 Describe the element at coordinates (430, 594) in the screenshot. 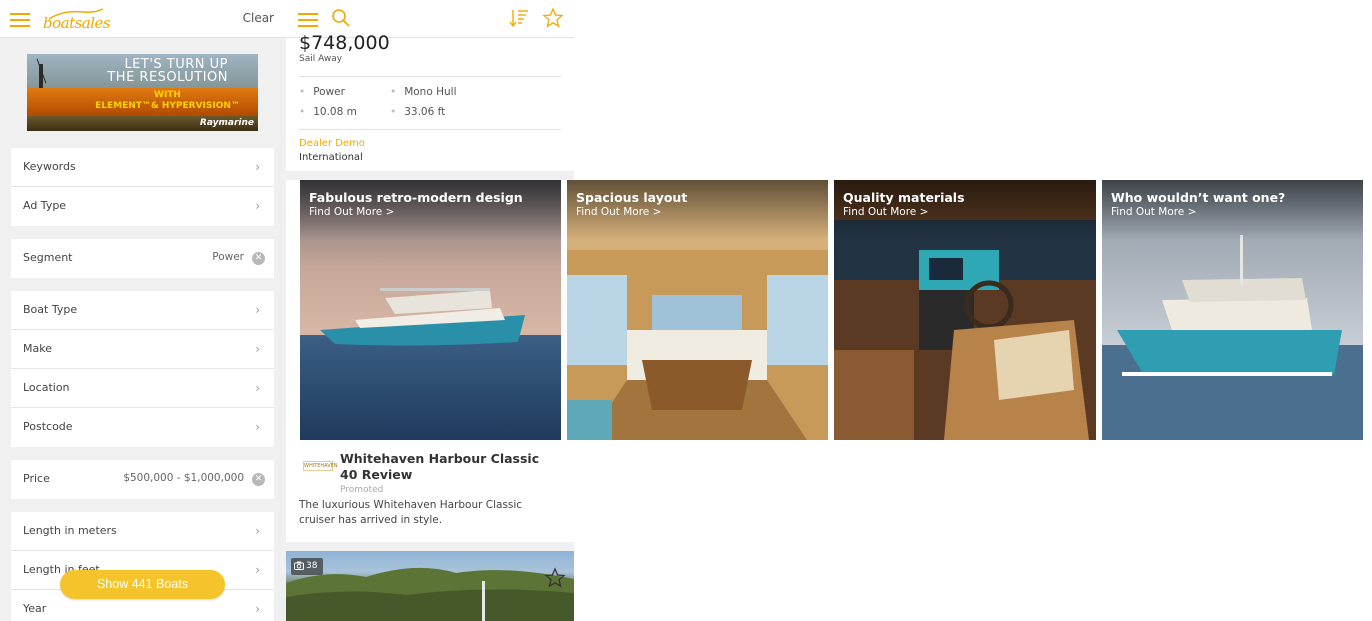

I see `next-listing-photo` at that location.